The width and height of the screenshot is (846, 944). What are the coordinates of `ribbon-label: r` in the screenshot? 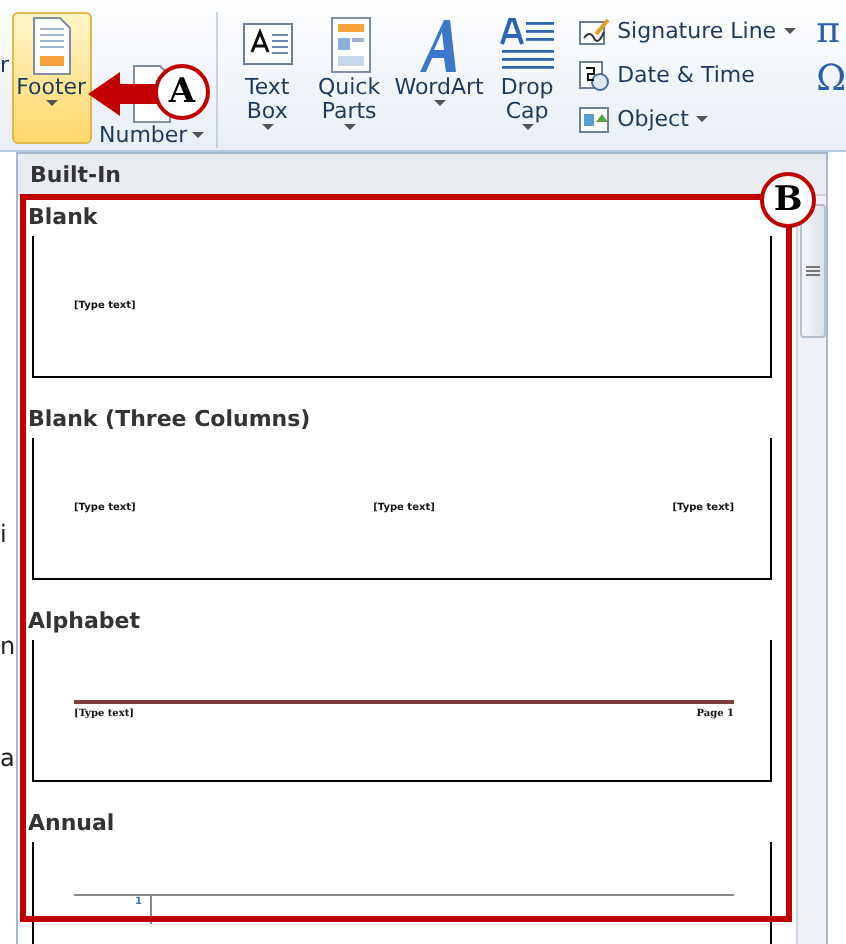 It's located at (6, 65).